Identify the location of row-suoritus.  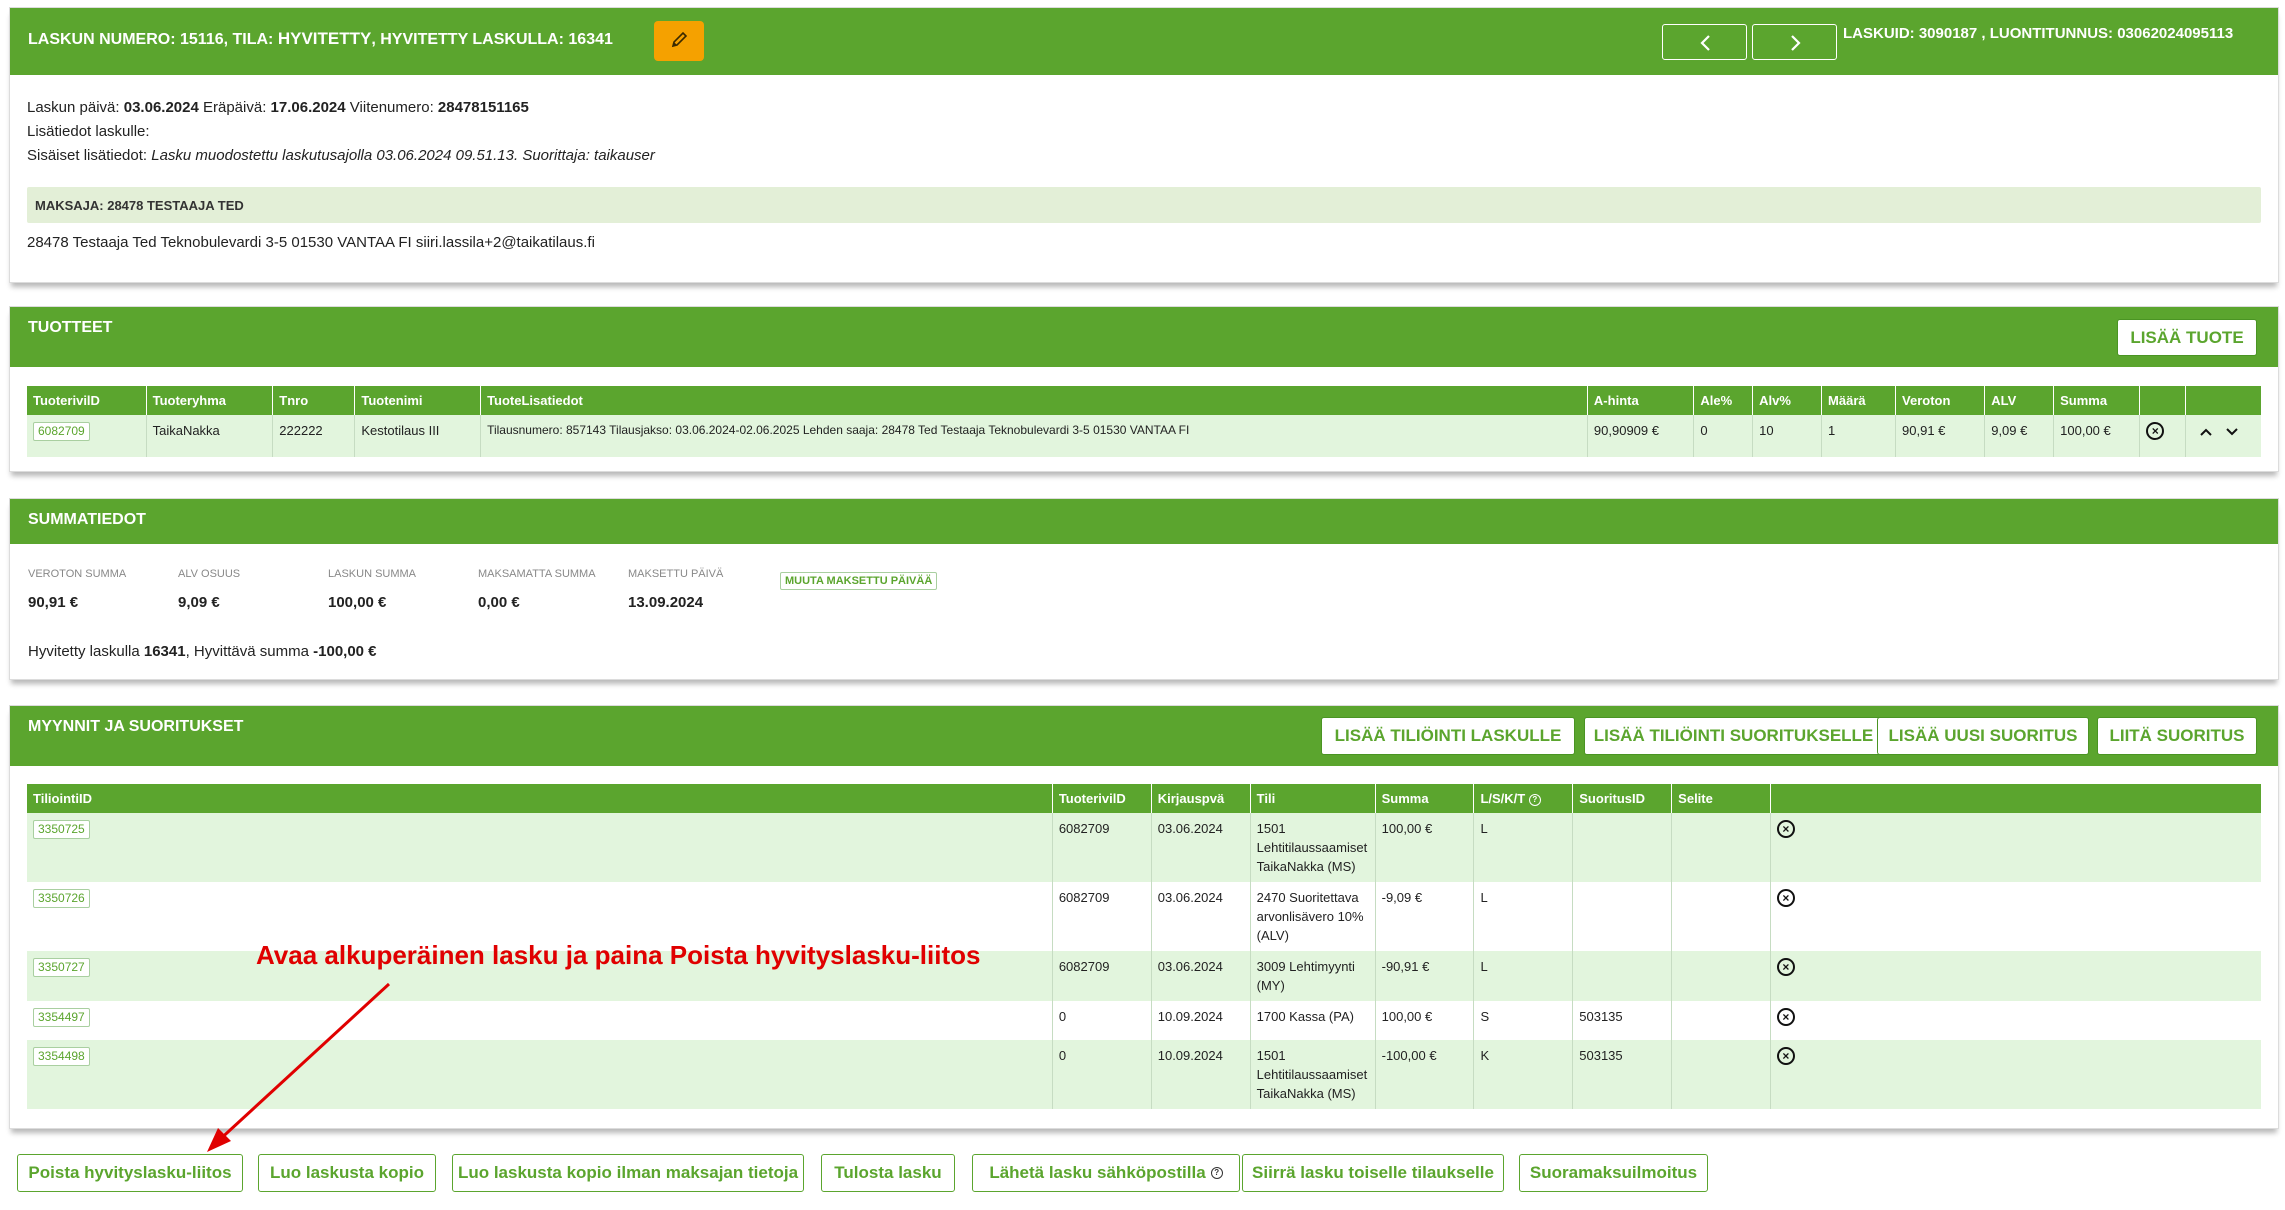
(1622, 847).